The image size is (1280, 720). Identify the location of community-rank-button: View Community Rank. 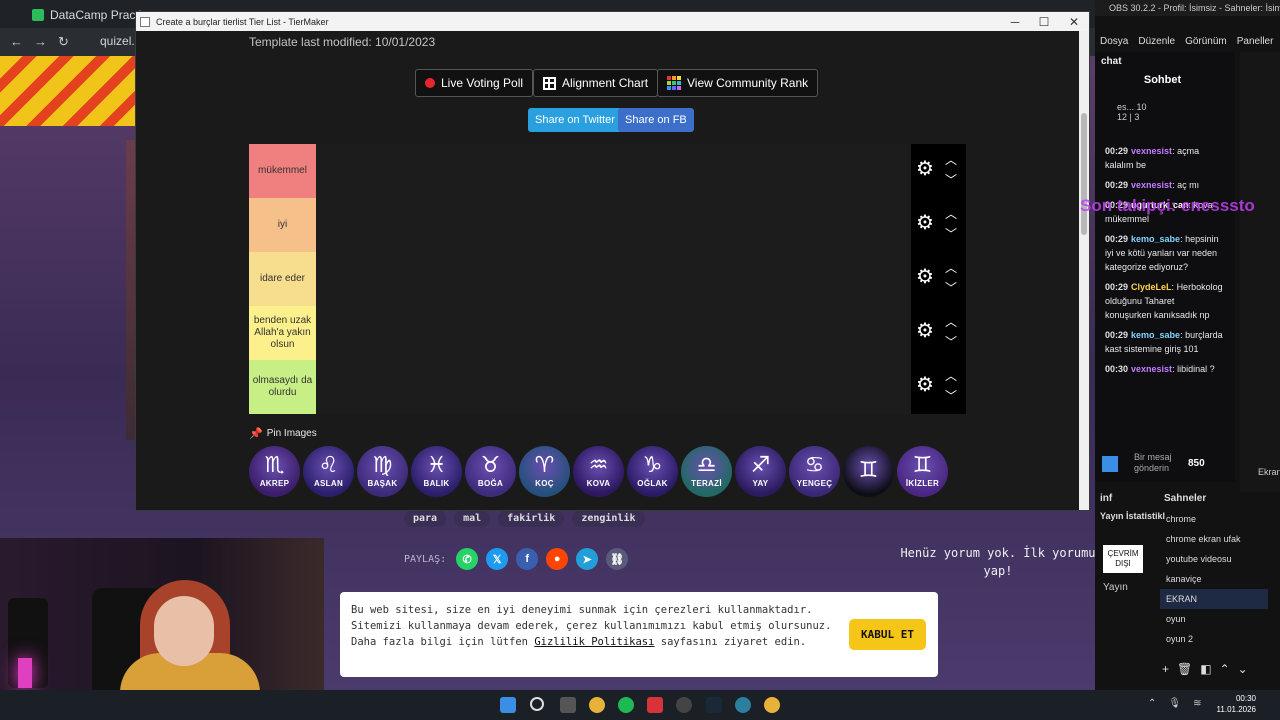
(738, 83).